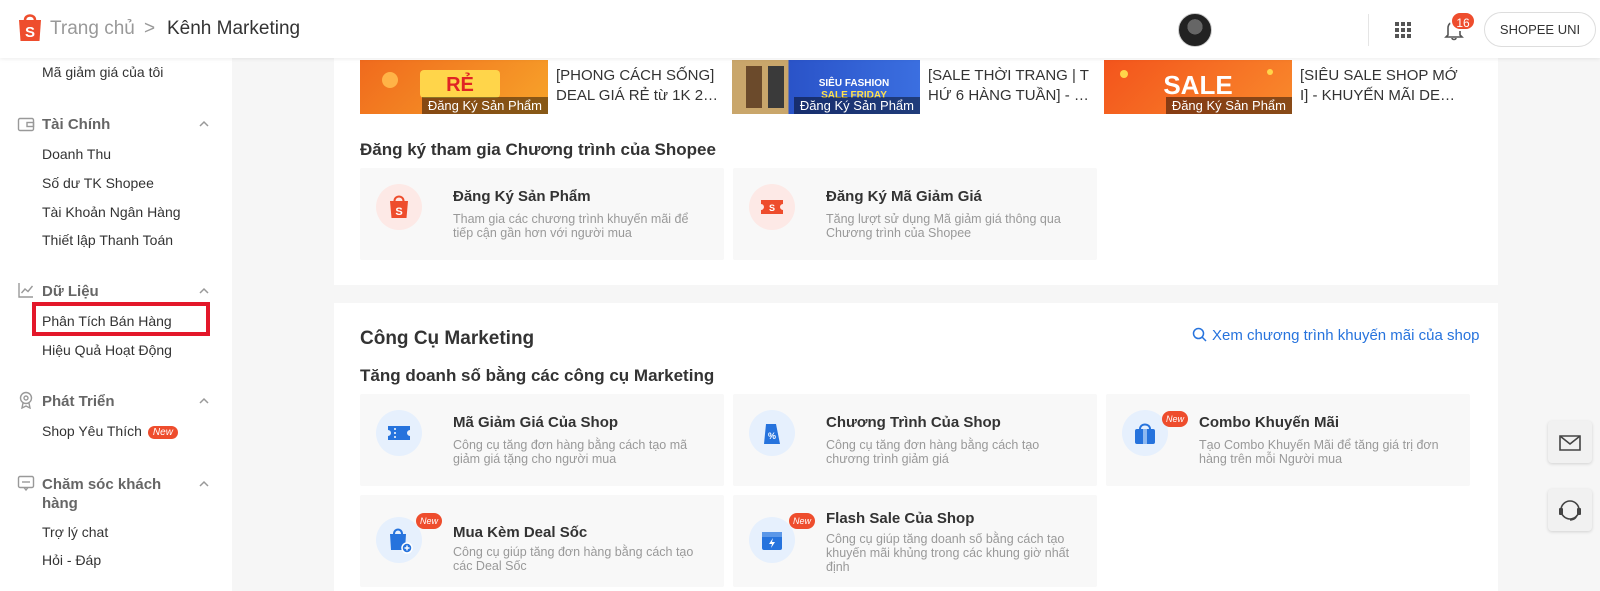 The width and height of the screenshot is (1600, 591). I want to click on svg-text: SALE, so click(1197, 85).